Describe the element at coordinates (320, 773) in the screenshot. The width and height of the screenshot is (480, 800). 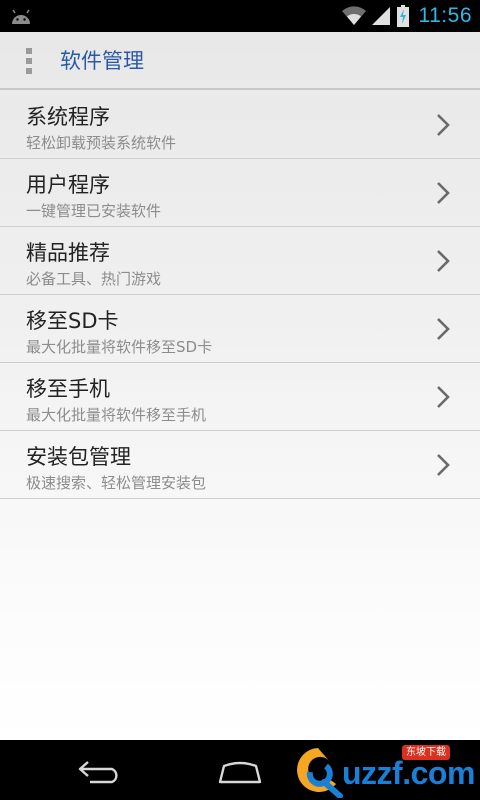
I see `logo-swirl-icon` at that location.